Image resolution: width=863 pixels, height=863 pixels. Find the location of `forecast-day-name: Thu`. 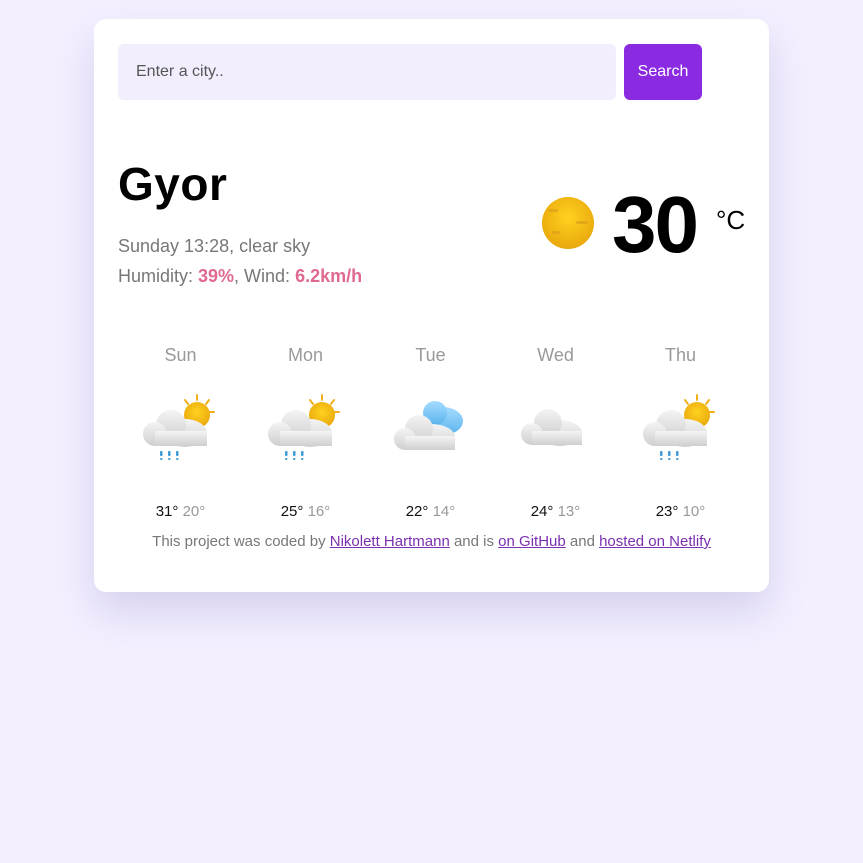

forecast-day-name: Thu is located at coordinates (680, 355).